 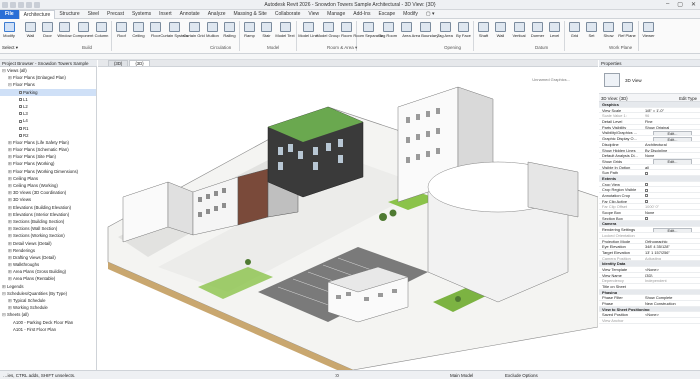 What do you see at coordinates (537, 32) in the screenshot?
I see `dormer-button: Dormer` at bounding box center [537, 32].